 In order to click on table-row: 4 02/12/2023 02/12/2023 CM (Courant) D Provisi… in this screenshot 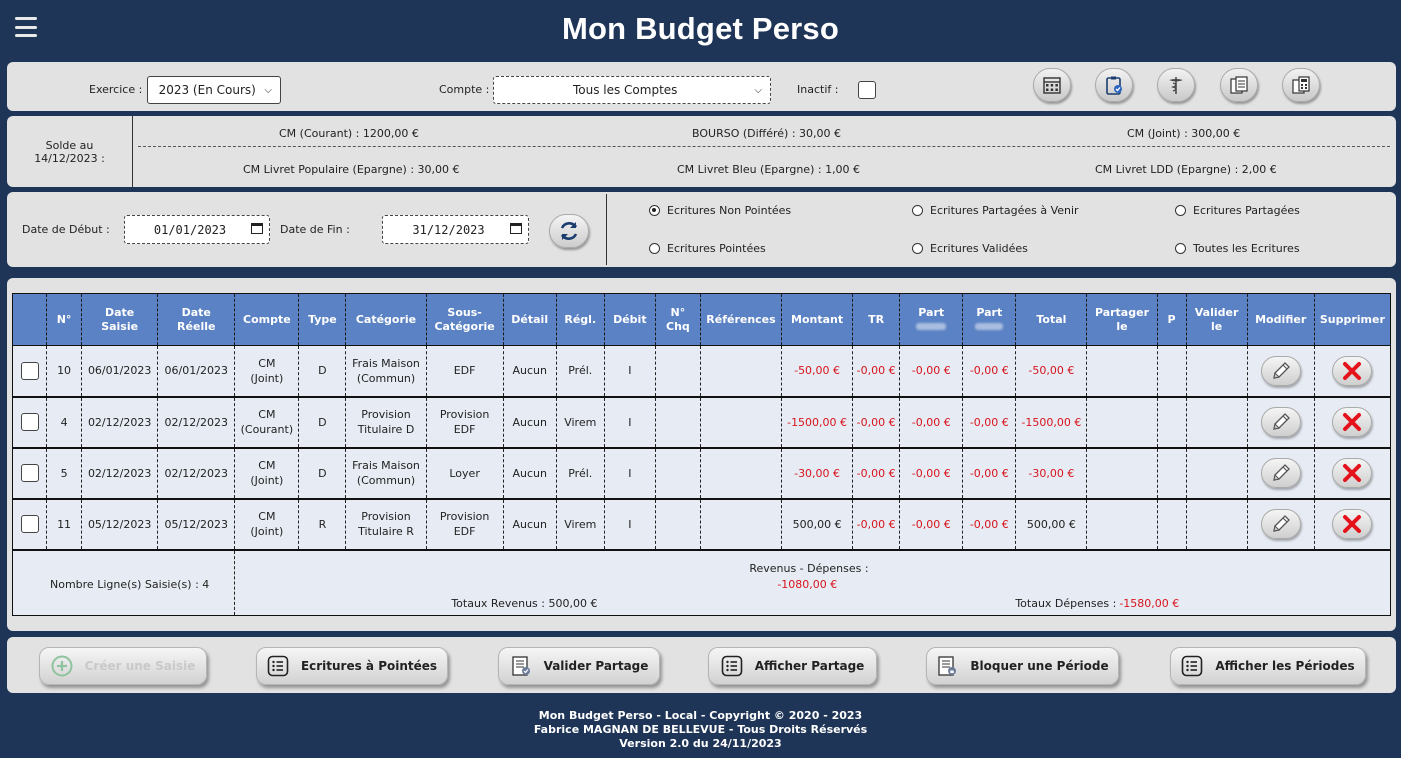, I will do `click(701, 422)`.